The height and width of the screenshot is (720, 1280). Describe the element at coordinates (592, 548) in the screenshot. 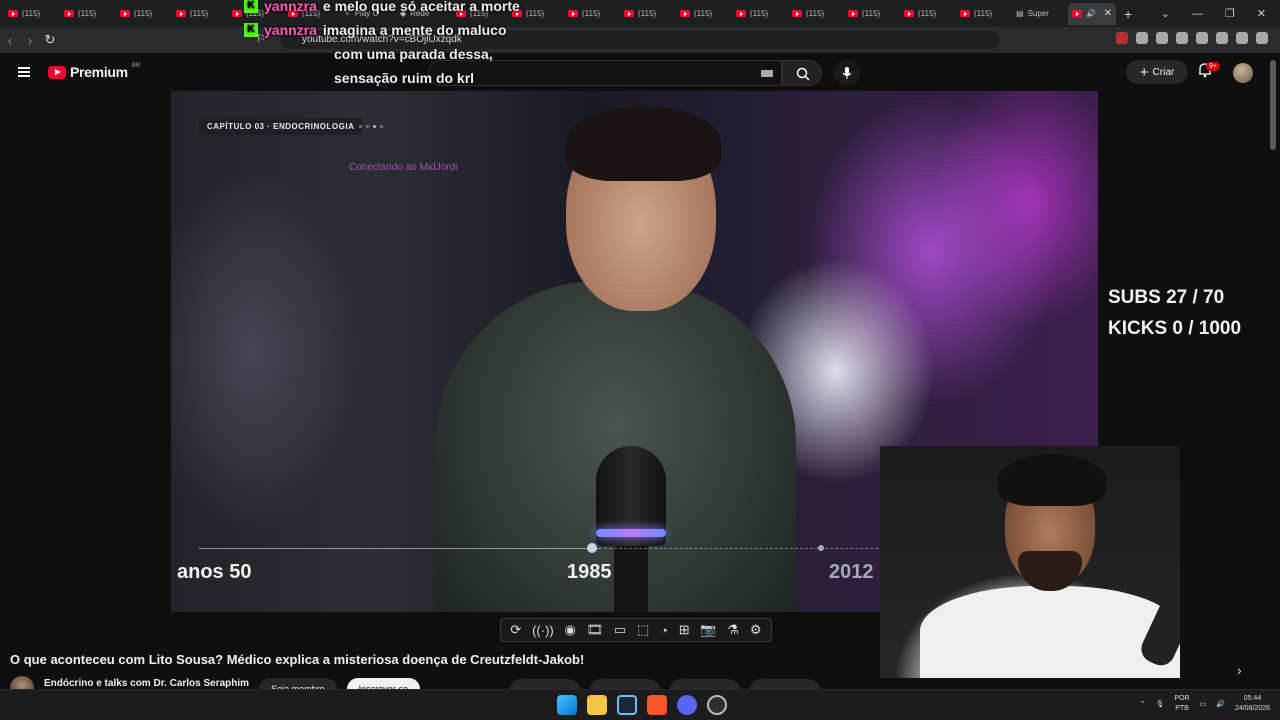

I see `timeline-marker` at that location.